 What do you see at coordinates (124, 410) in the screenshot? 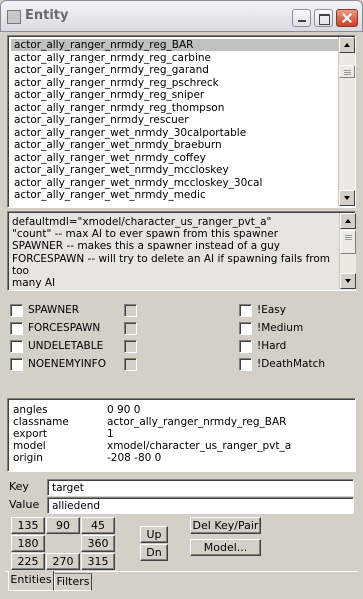
I see `property-value: 0 90 0` at bounding box center [124, 410].